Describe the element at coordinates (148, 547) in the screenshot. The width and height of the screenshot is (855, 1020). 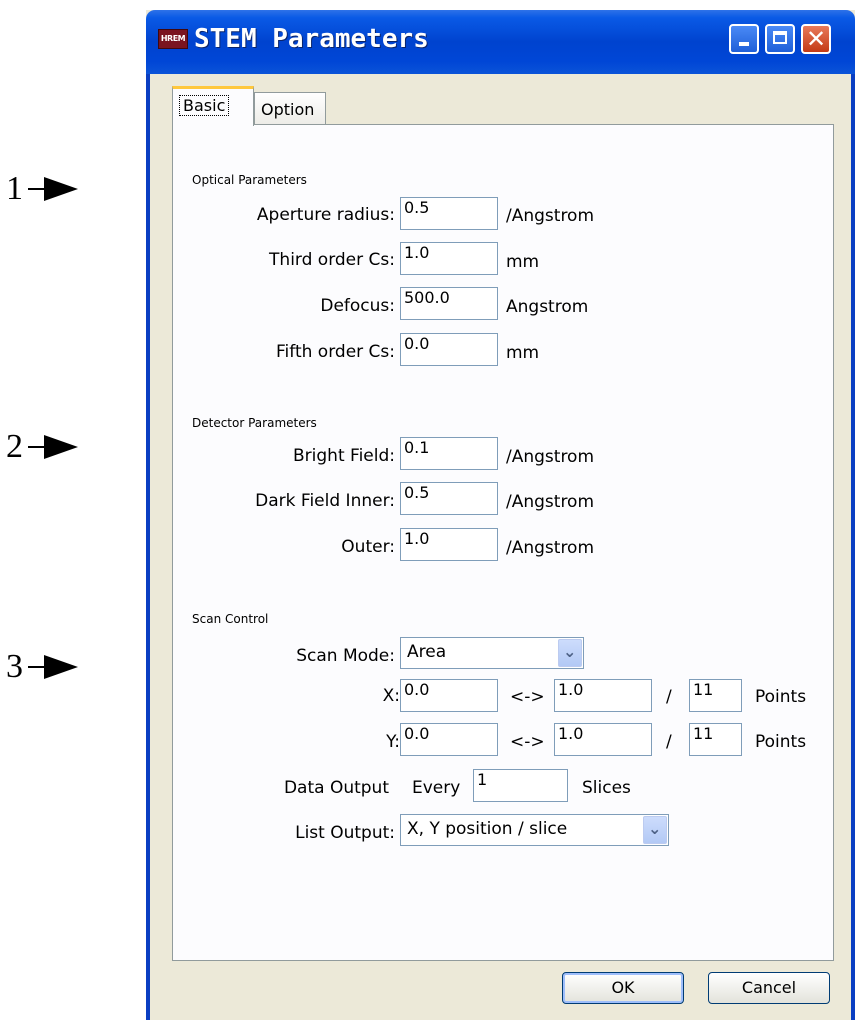
I see `window-border-left` at that location.